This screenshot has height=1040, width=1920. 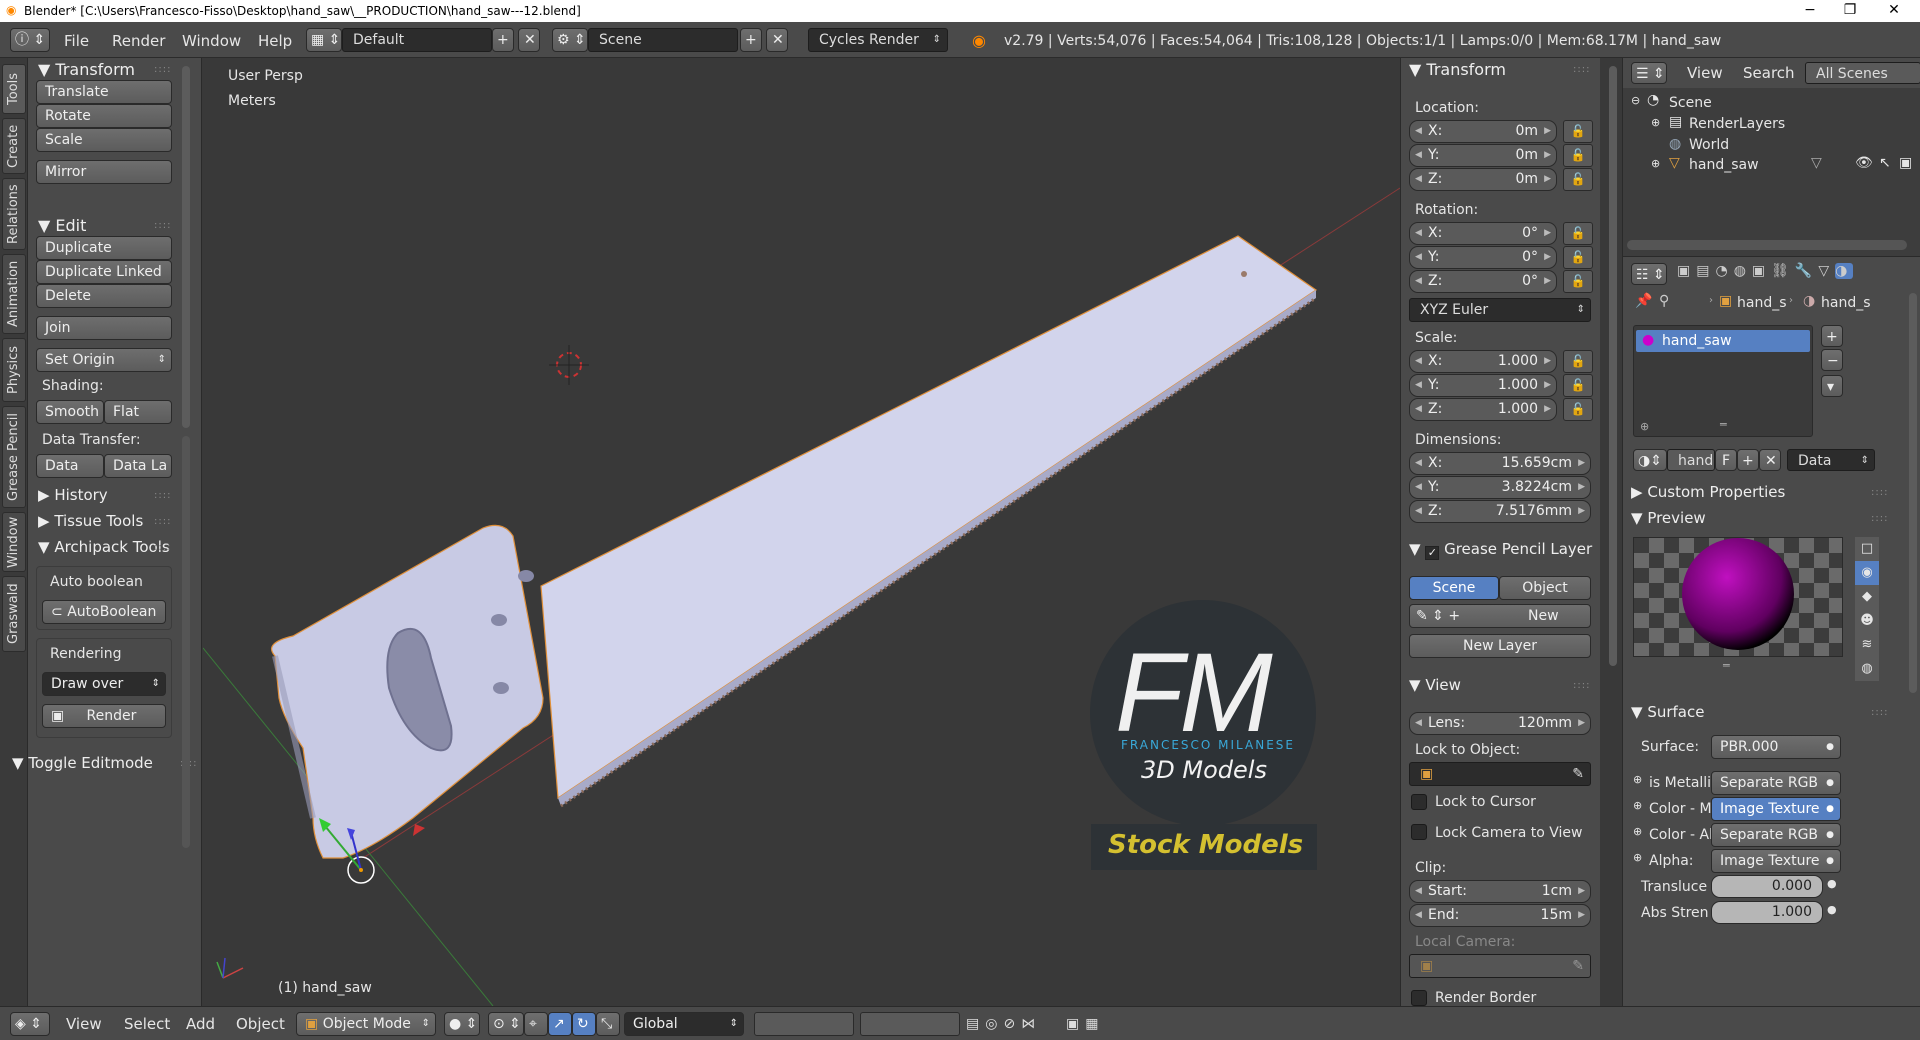 What do you see at coordinates (1500, 487) in the screenshot?
I see `dimension-y-field: ◀ Y: 3.8224cm ▶` at bounding box center [1500, 487].